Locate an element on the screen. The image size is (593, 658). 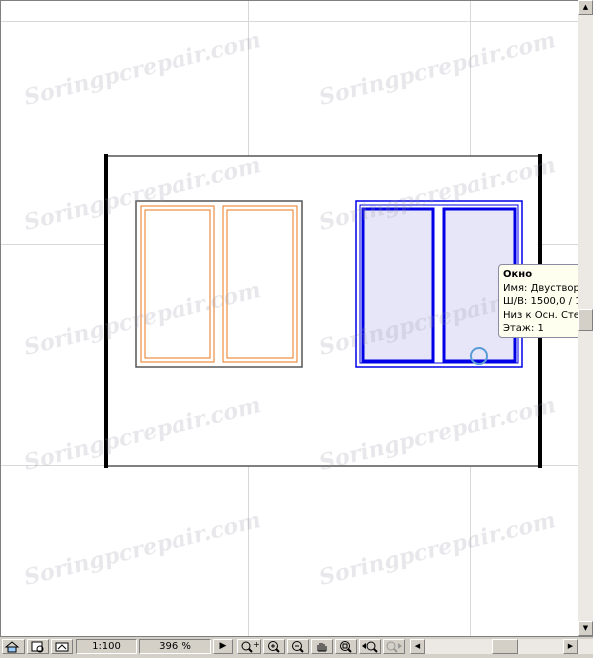
horizontal-scrollbar: ◀ ▶ is located at coordinates (501, 646).